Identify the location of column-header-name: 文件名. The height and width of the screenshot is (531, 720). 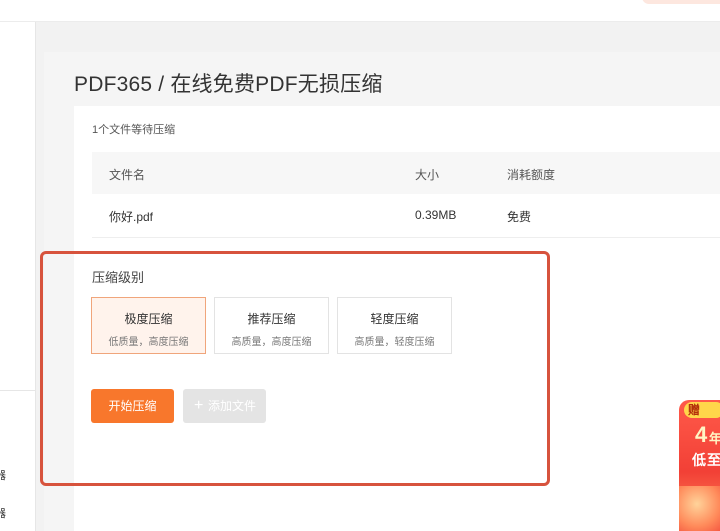
(127, 175).